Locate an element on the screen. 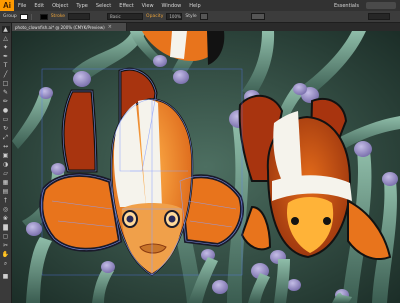 Image resolution: width=400 pixels, height=303 pixels. selection-type-label: Group is located at coordinates (10, 16).